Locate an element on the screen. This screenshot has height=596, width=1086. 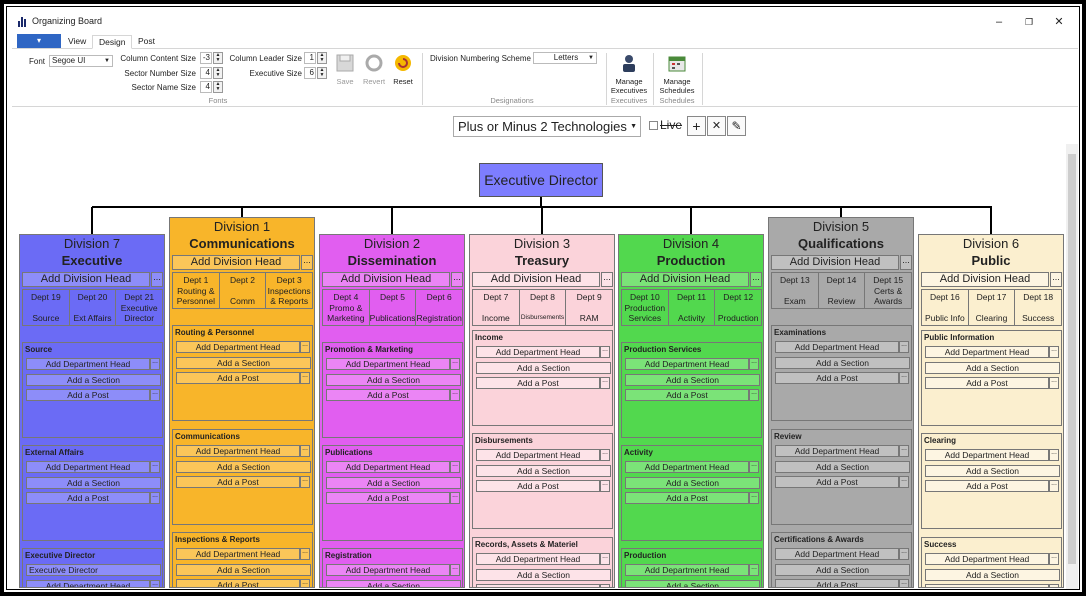
vertical-scrollbar is located at coordinates (1072, 366).